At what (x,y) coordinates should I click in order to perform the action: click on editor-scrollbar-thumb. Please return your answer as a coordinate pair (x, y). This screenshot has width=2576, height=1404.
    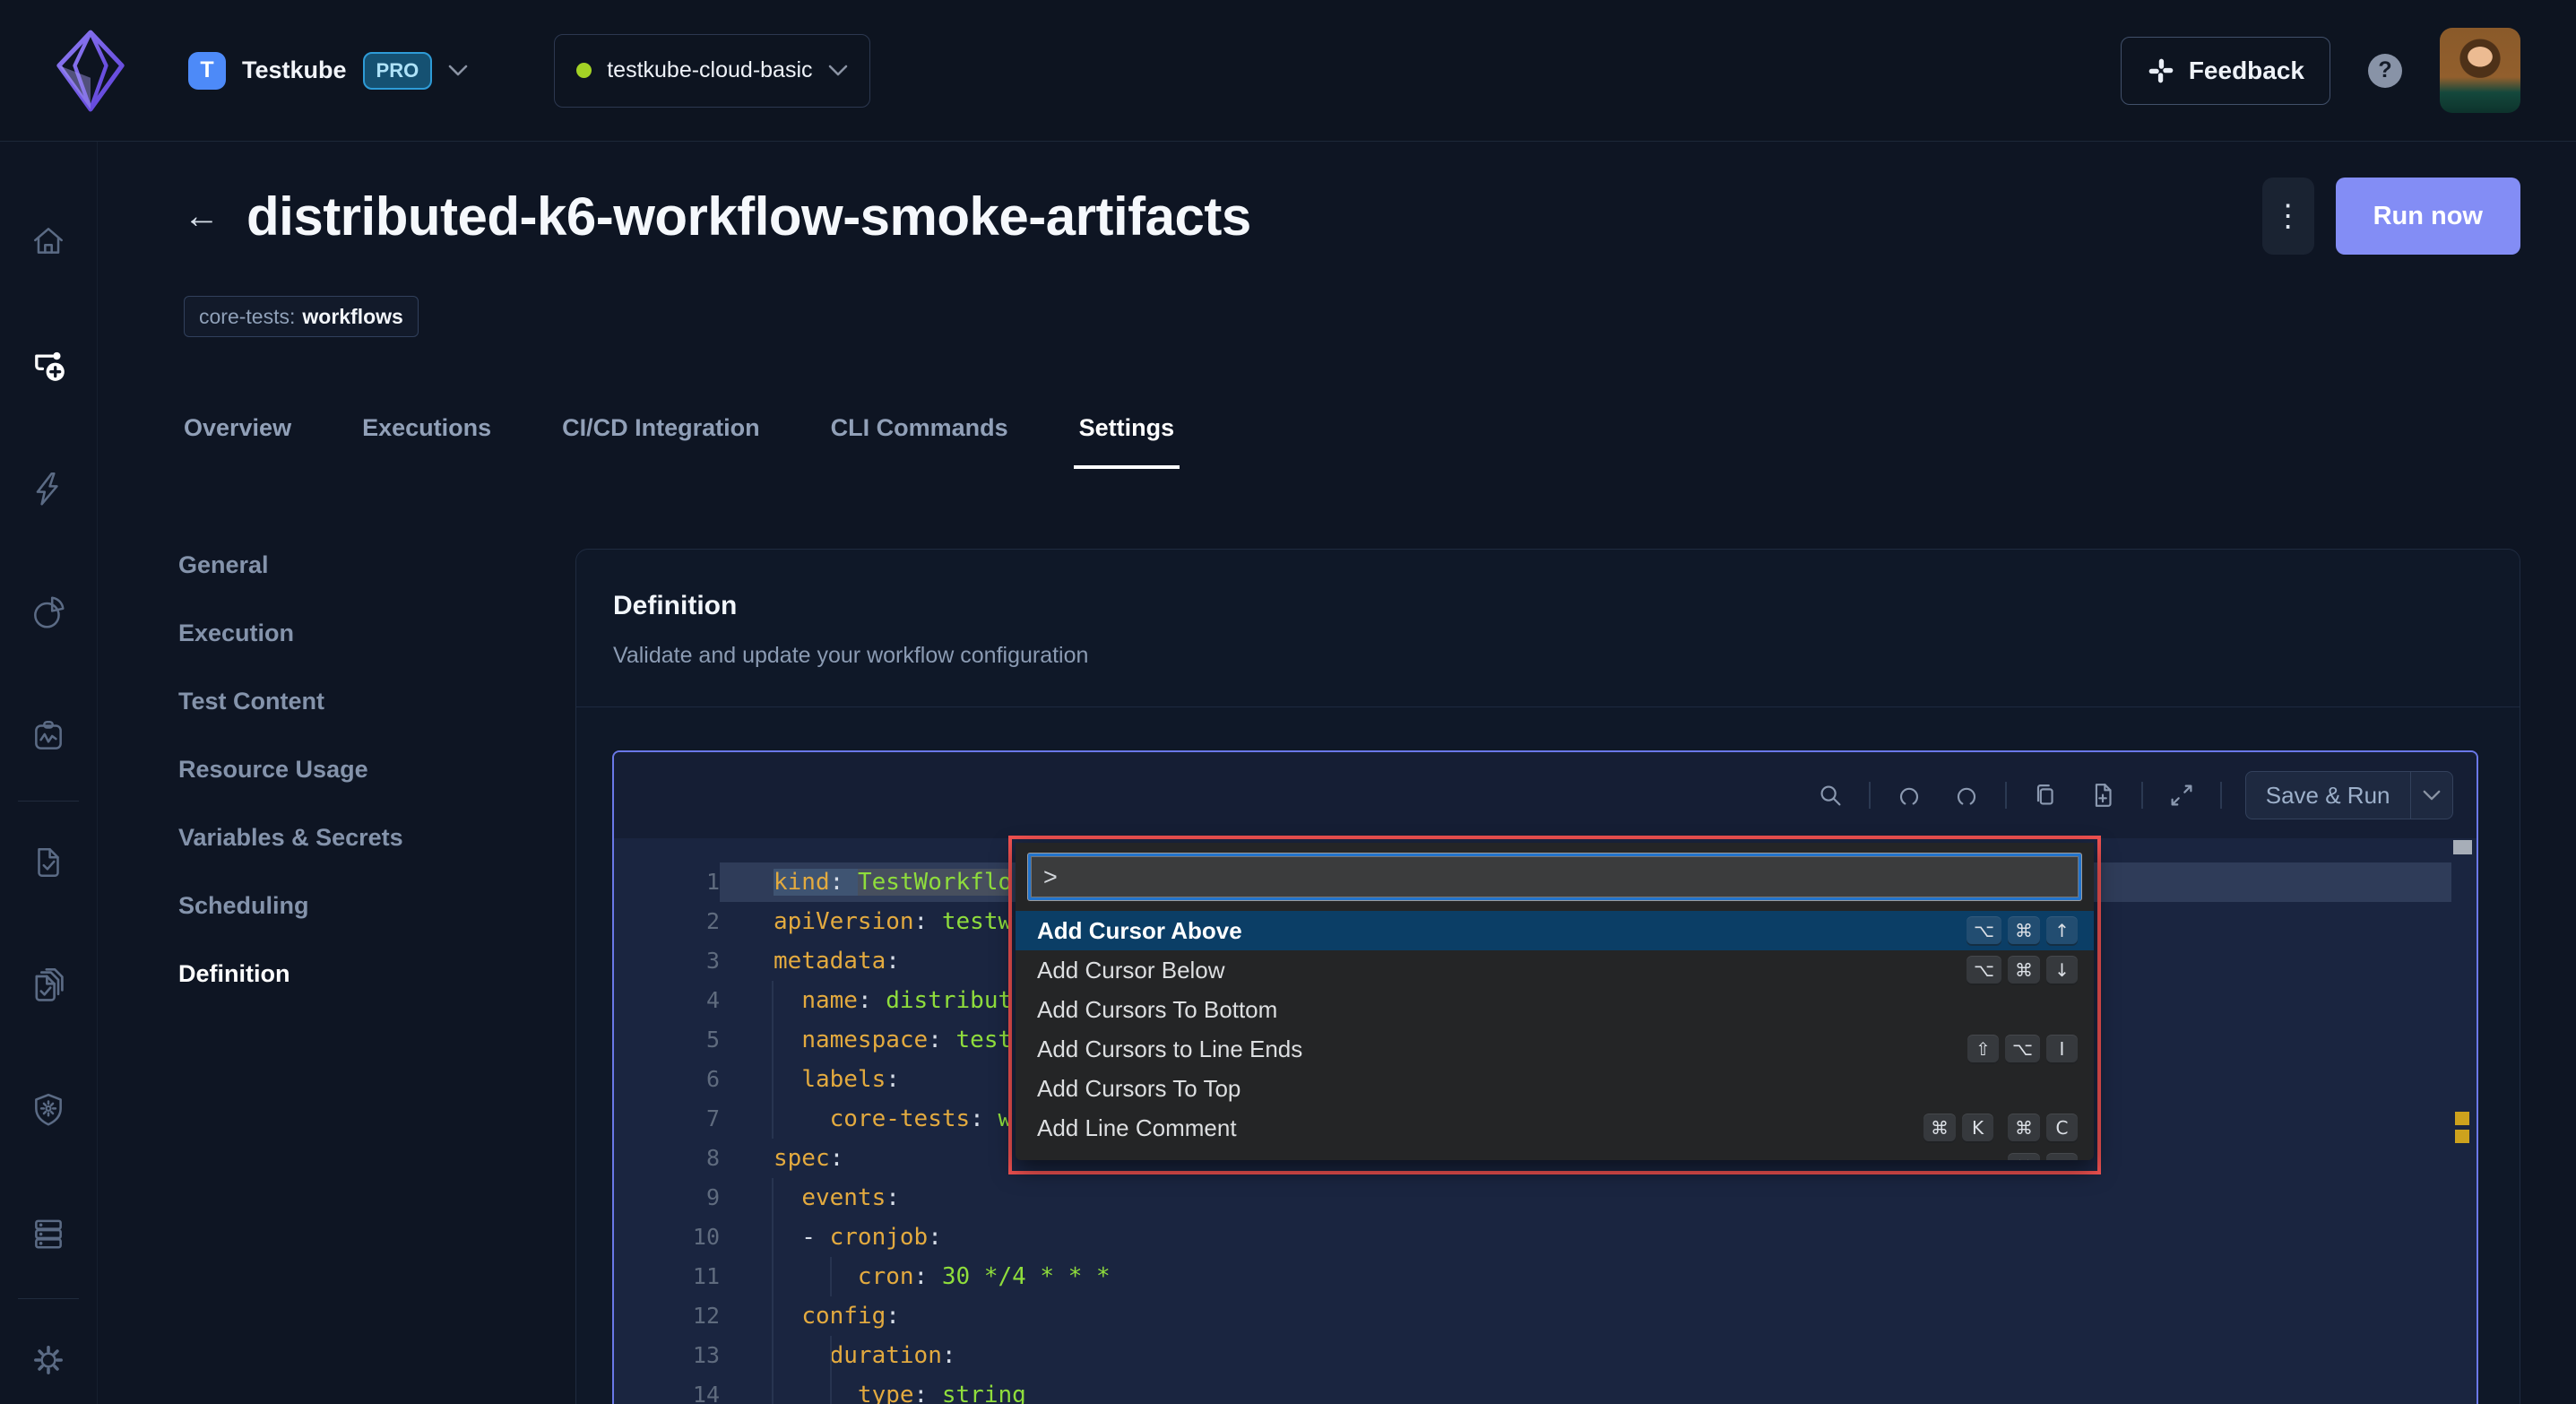
    Looking at the image, I should click on (2462, 847).